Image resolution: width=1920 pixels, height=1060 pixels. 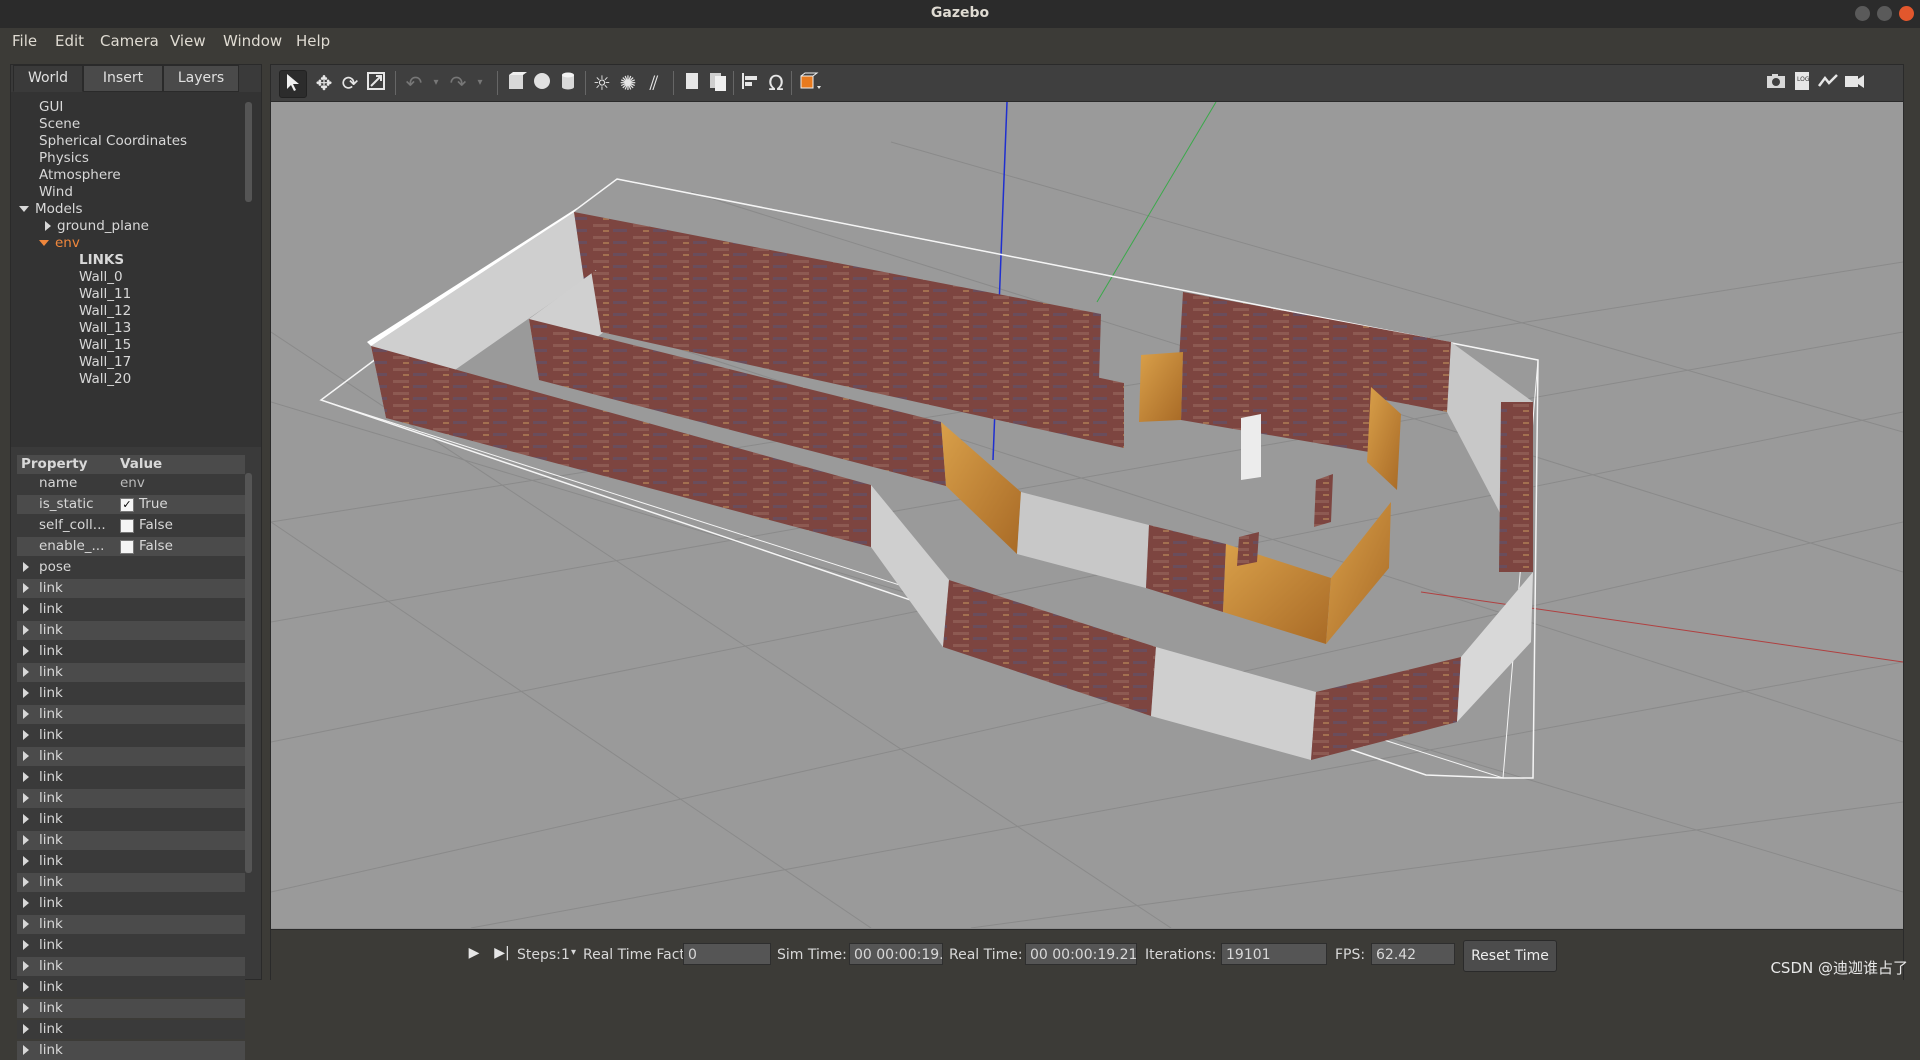 What do you see at coordinates (132, 483) in the screenshot?
I see `property-value: env` at bounding box center [132, 483].